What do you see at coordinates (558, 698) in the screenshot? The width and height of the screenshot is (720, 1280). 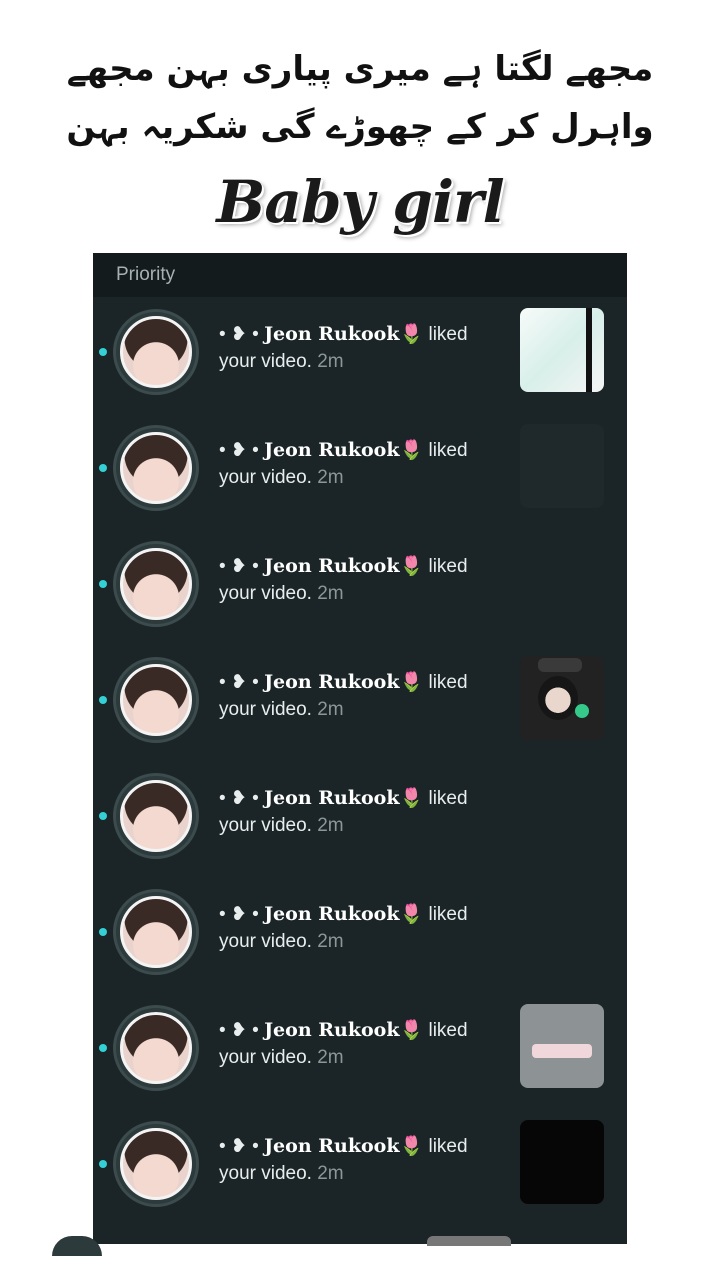 I see `thumbnail-head` at bounding box center [558, 698].